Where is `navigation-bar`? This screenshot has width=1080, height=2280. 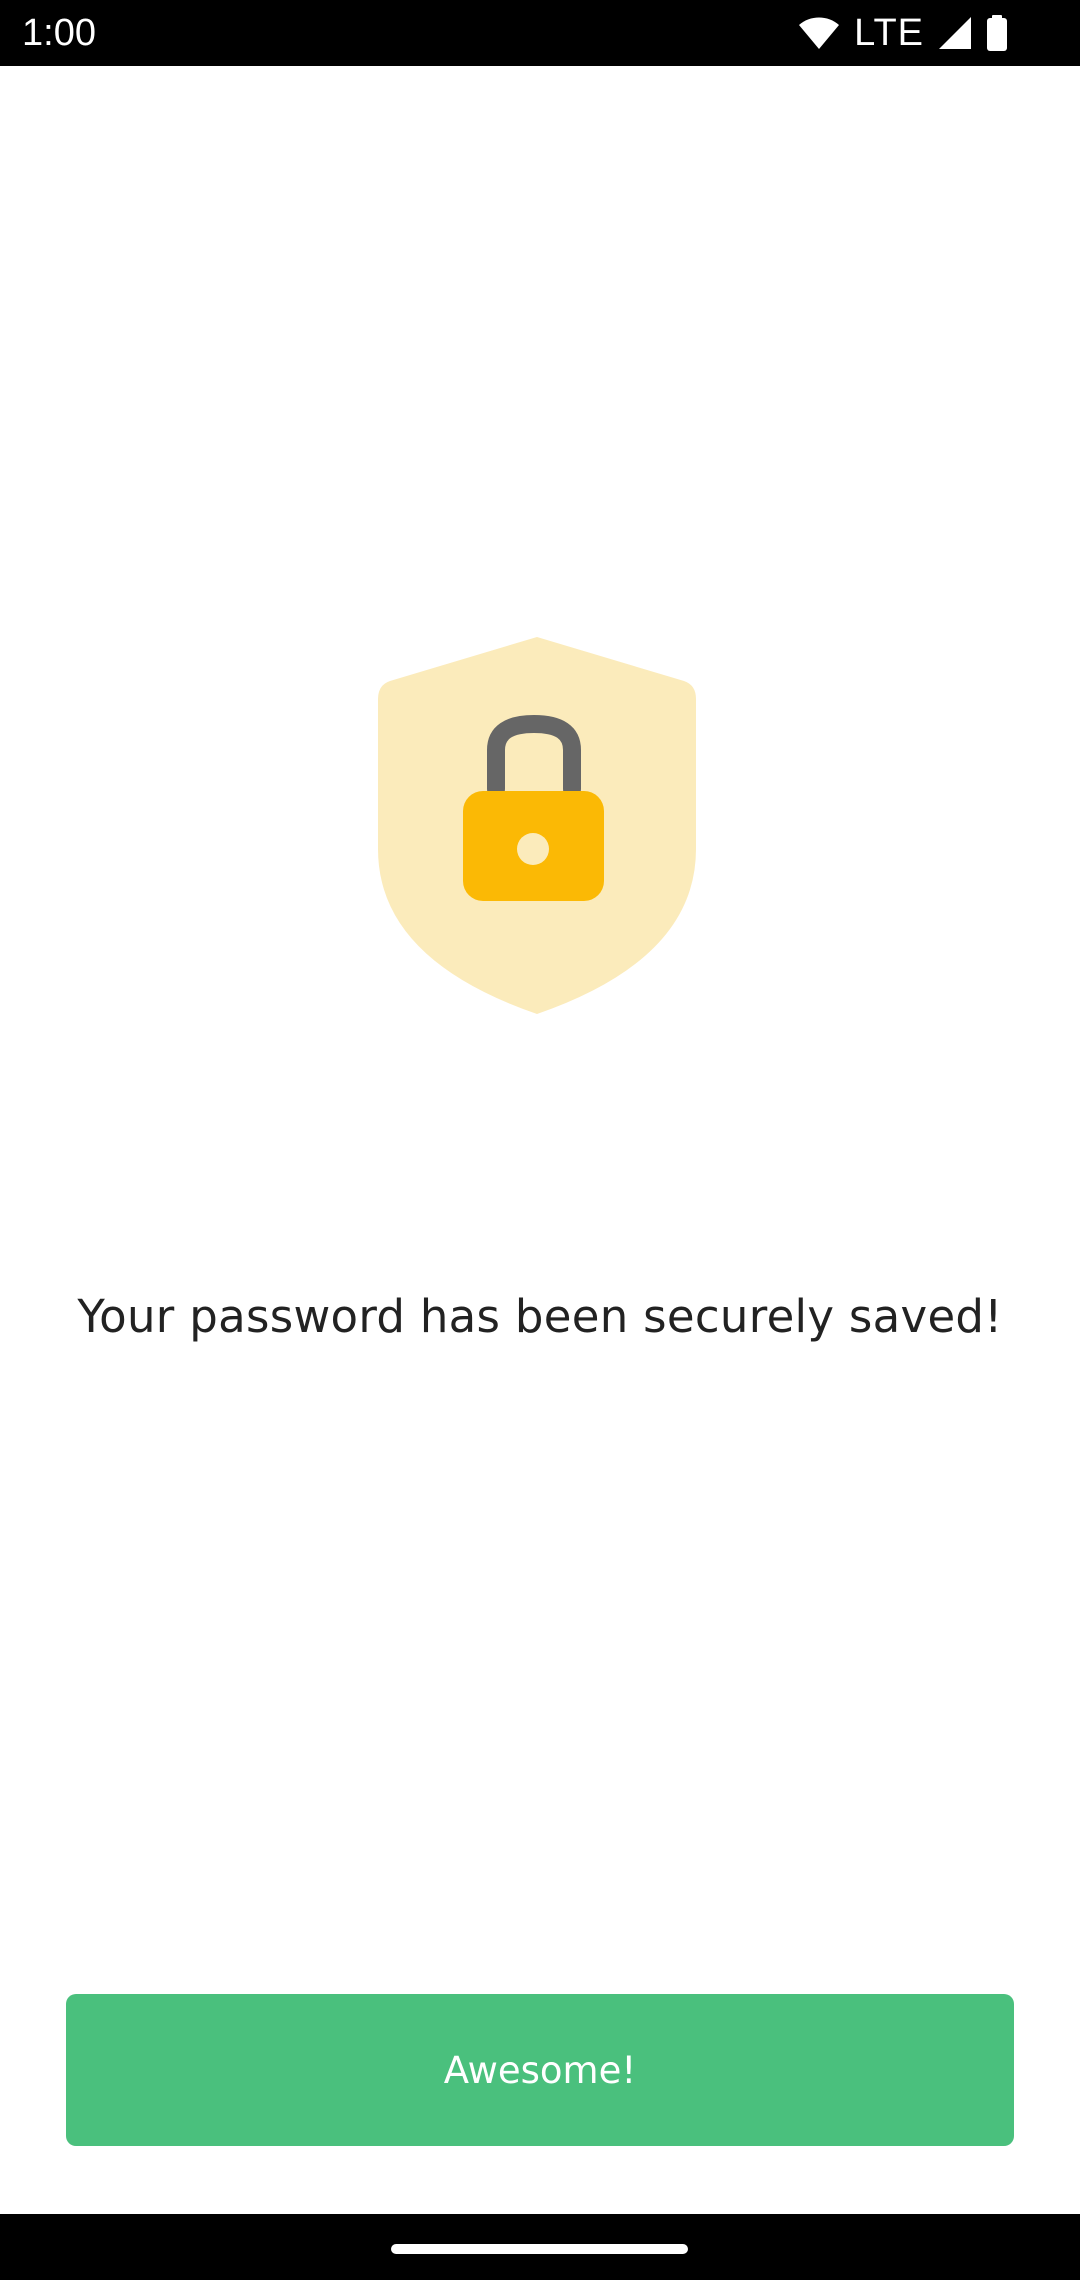 navigation-bar is located at coordinates (540, 2247).